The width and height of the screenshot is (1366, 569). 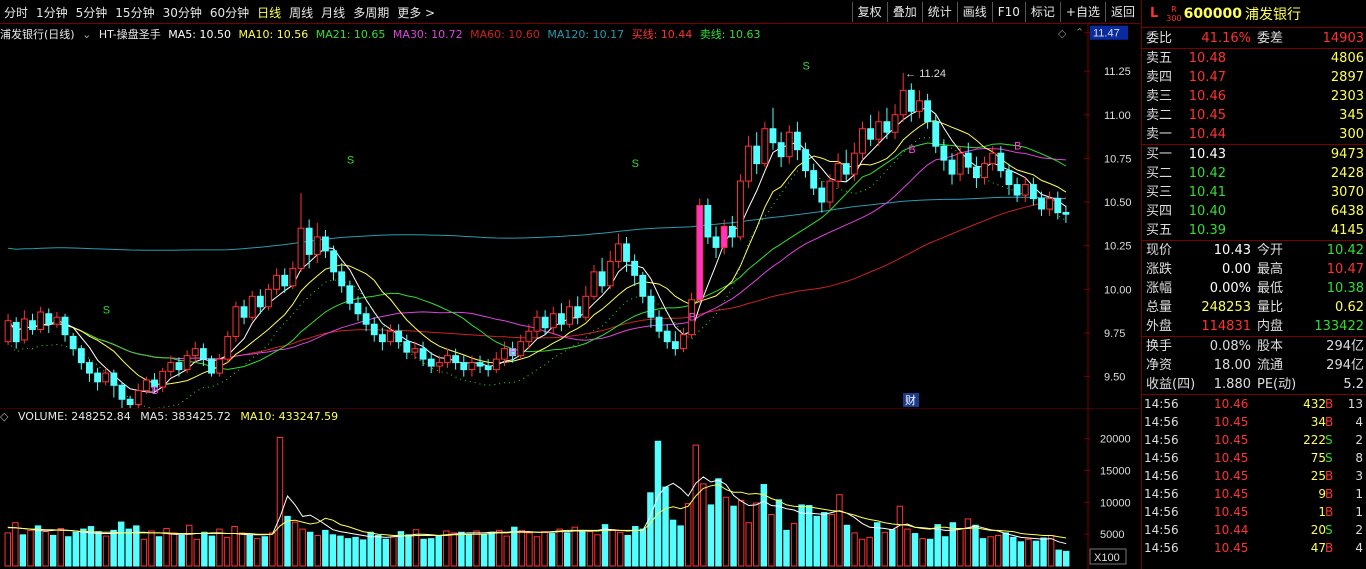 I want to click on tick-row: 14:56 10.45 222 S 2, so click(x=1254, y=440).